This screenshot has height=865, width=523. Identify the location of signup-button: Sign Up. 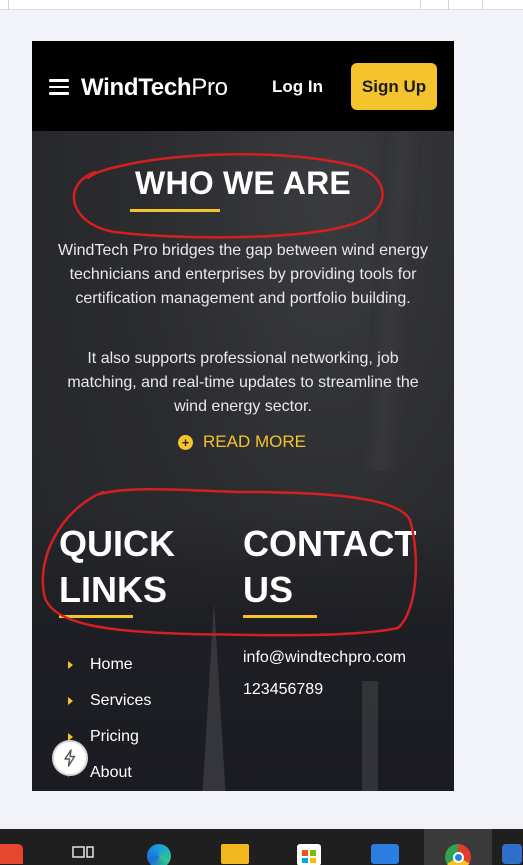
(394, 86).